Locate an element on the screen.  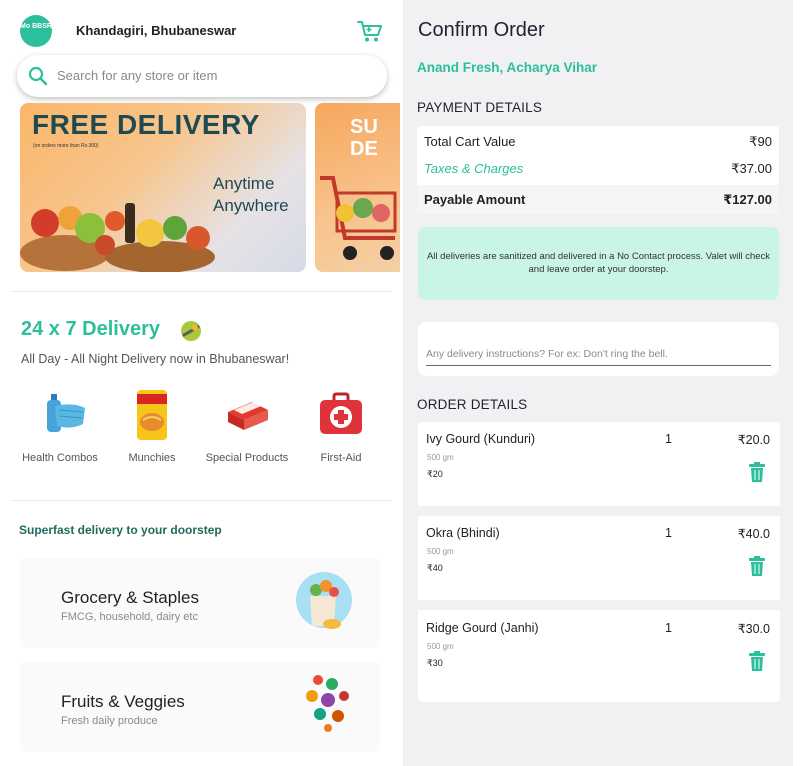
store-card-fruits-veggies: Fruits & Veggies Fresh daily produce is located at coordinates (200, 707).